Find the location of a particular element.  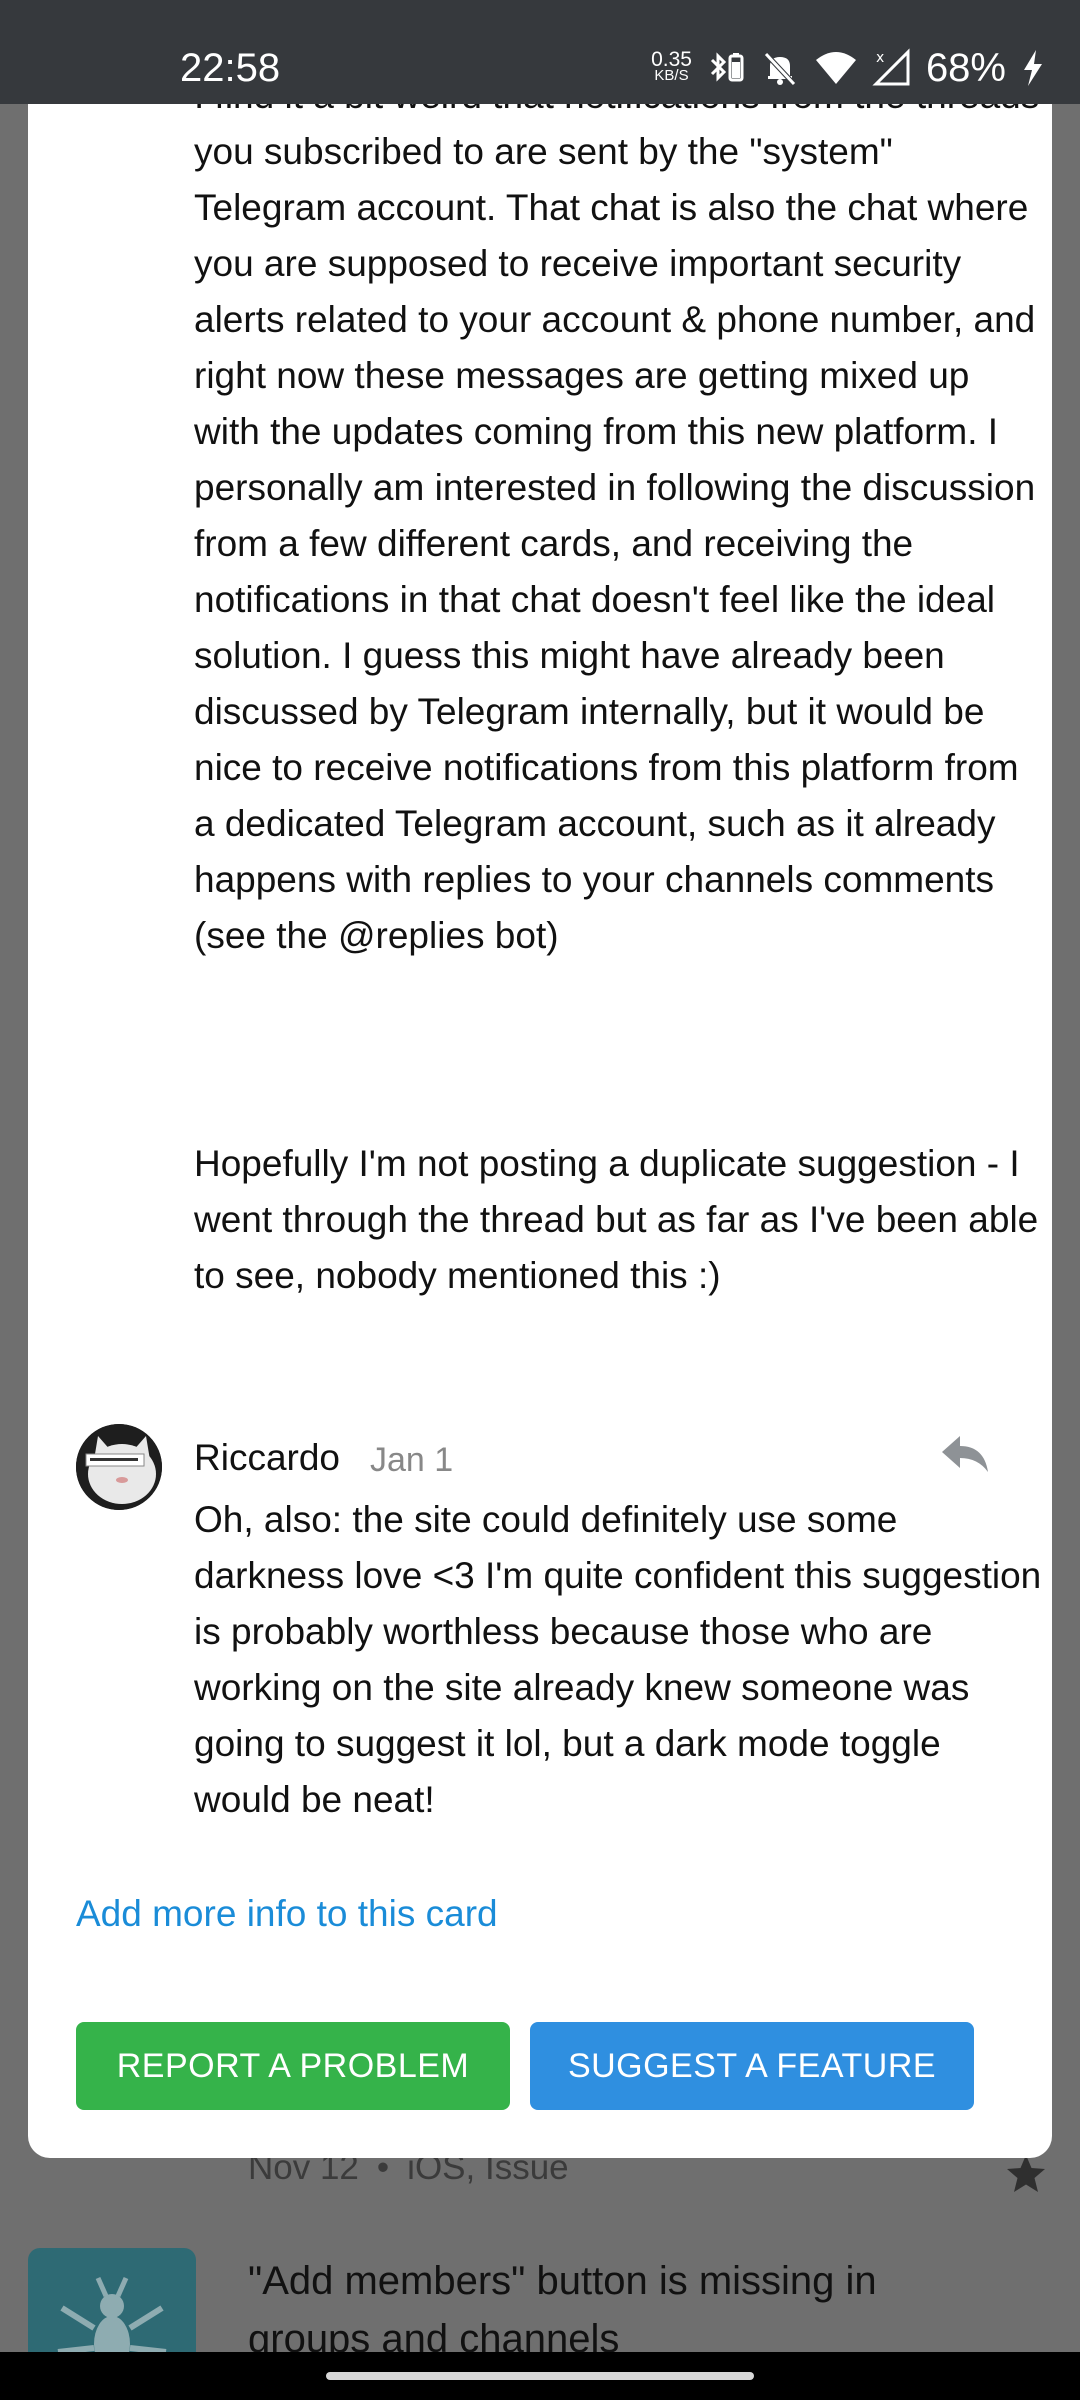

suggest-feature-button: SUGGEST A FEATURE is located at coordinates (752, 2066).